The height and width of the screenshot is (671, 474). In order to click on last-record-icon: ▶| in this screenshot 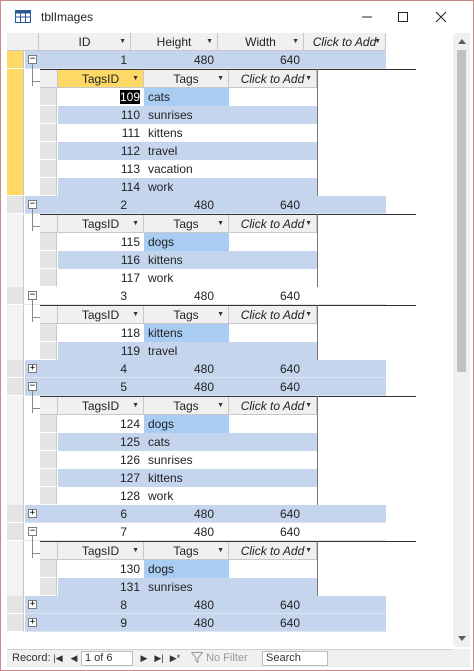, I will do `click(159, 658)`.